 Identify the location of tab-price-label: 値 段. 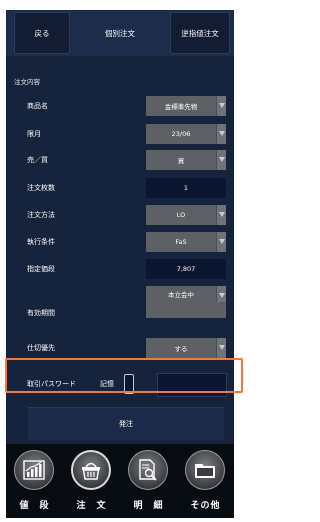
(34, 506).